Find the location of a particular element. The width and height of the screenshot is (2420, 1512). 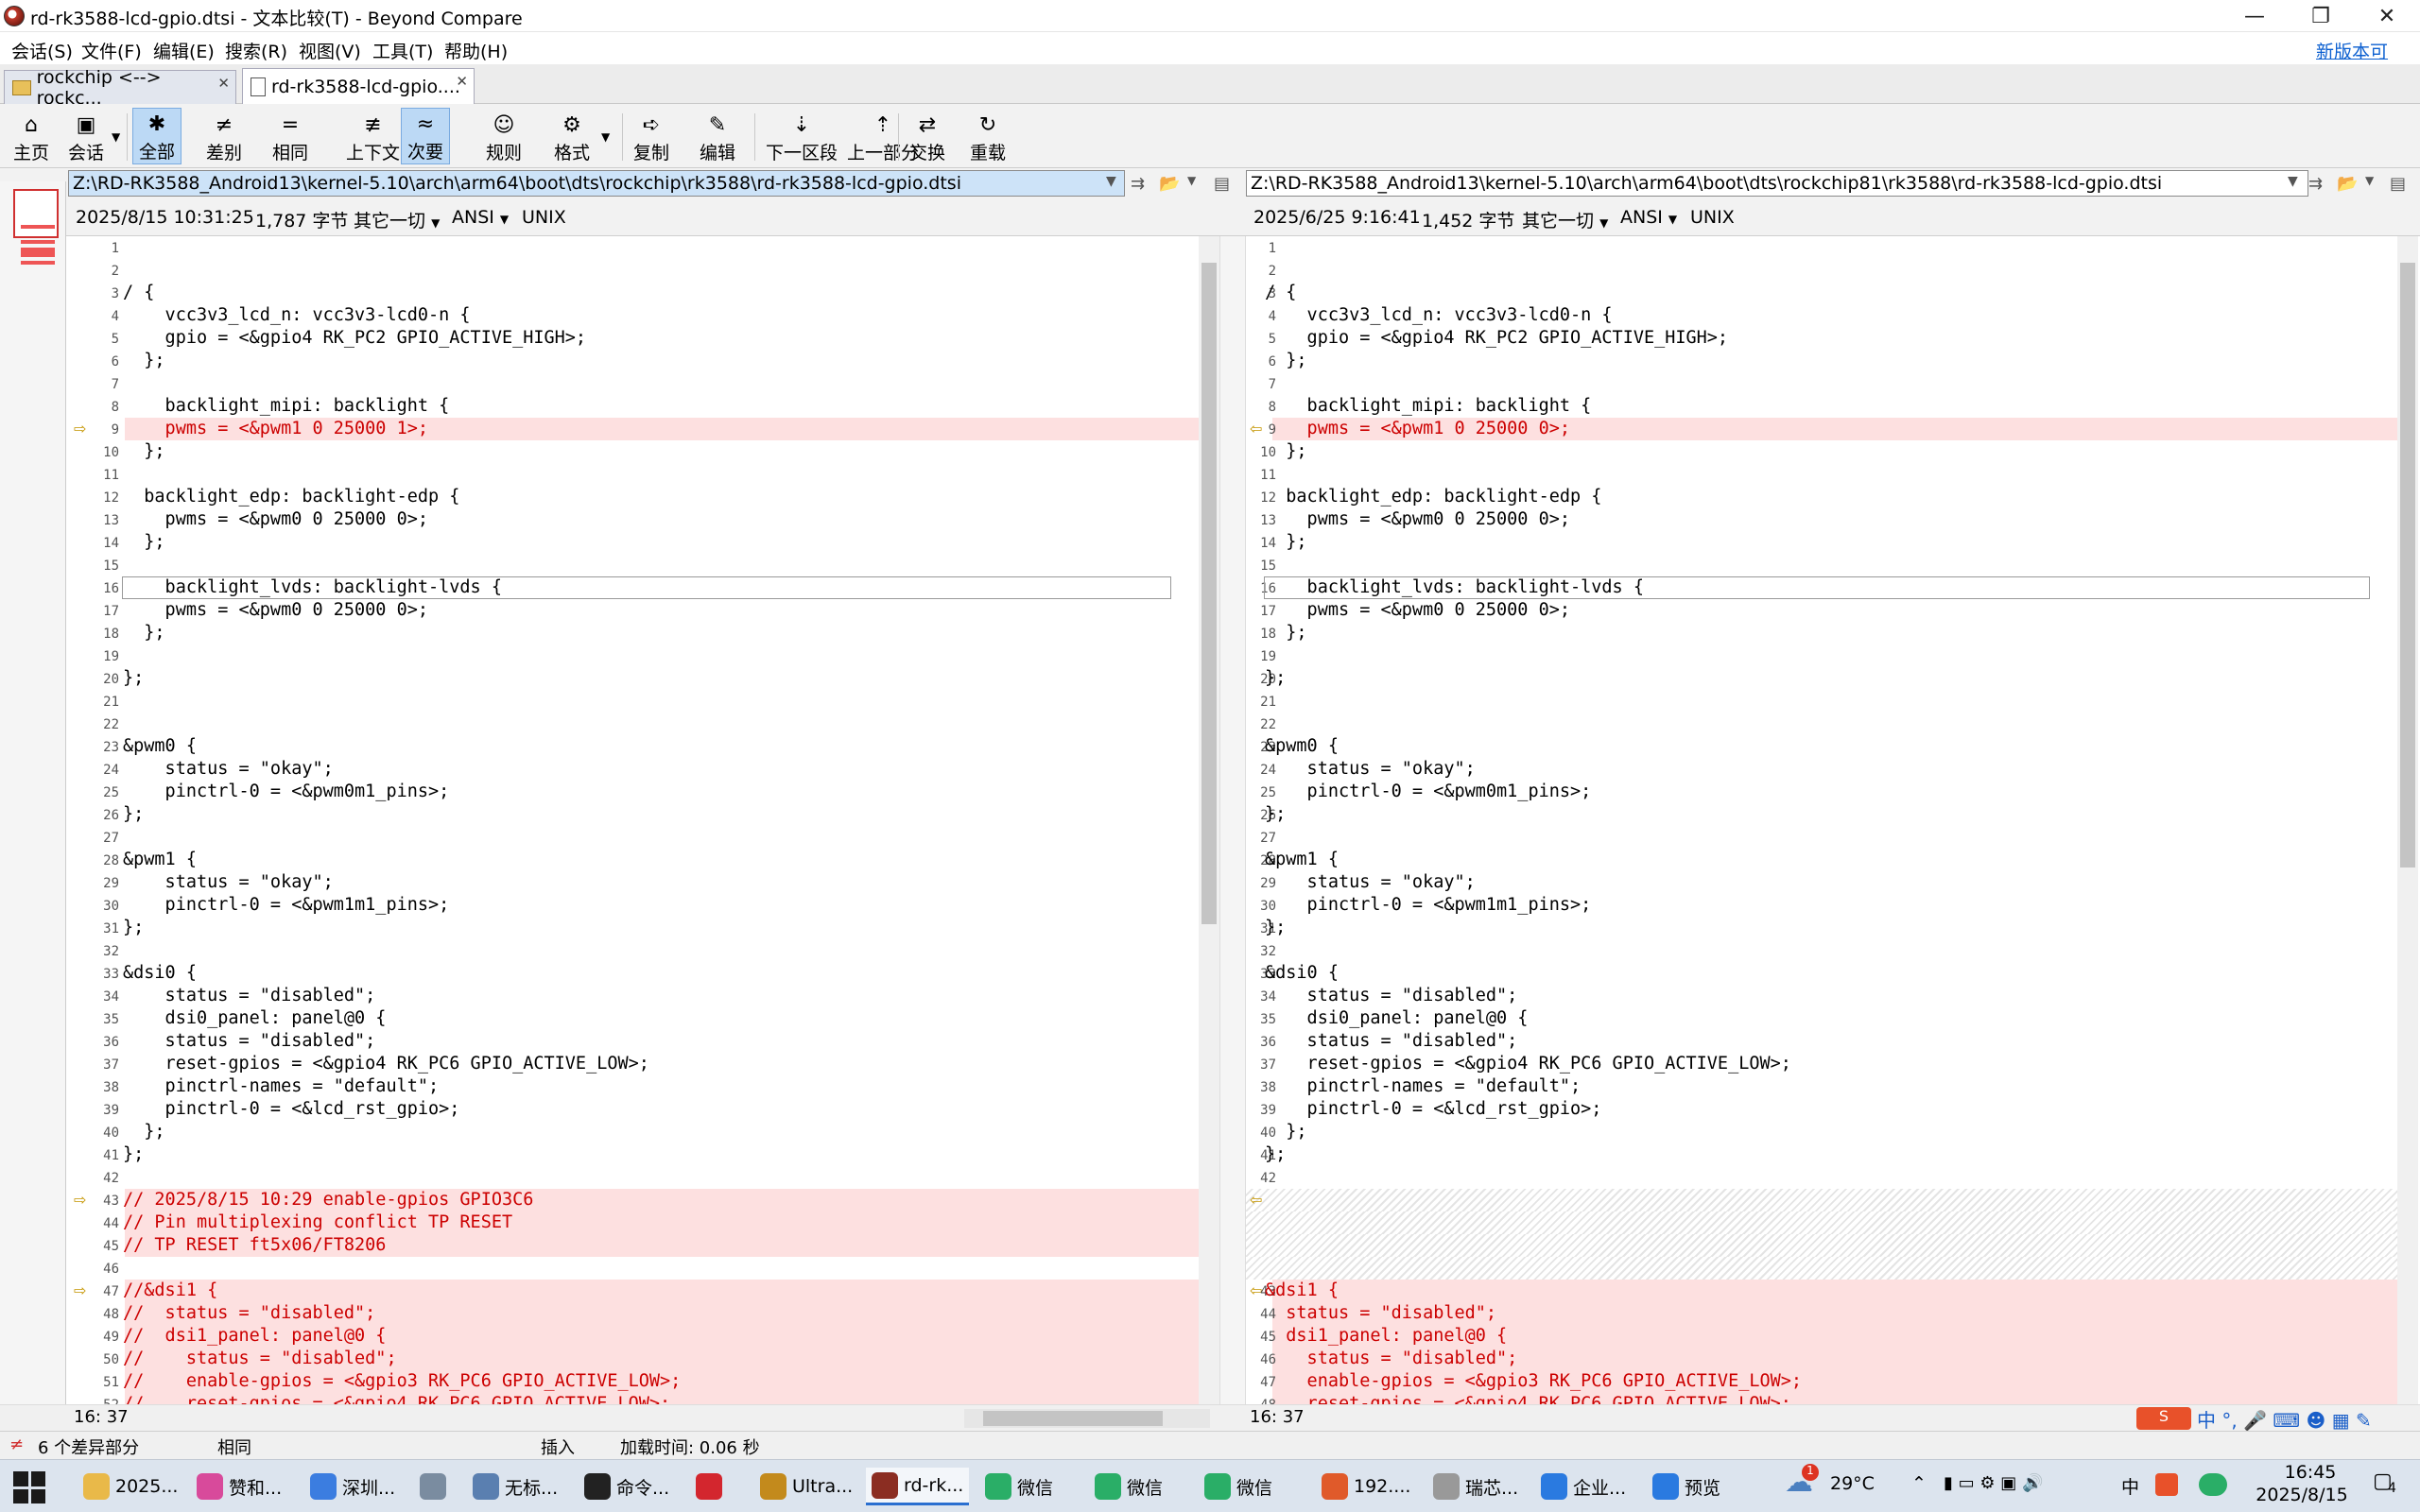

code-line: 35 dsi0_panel: panel@0 { is located at coordinates (633, 1018).